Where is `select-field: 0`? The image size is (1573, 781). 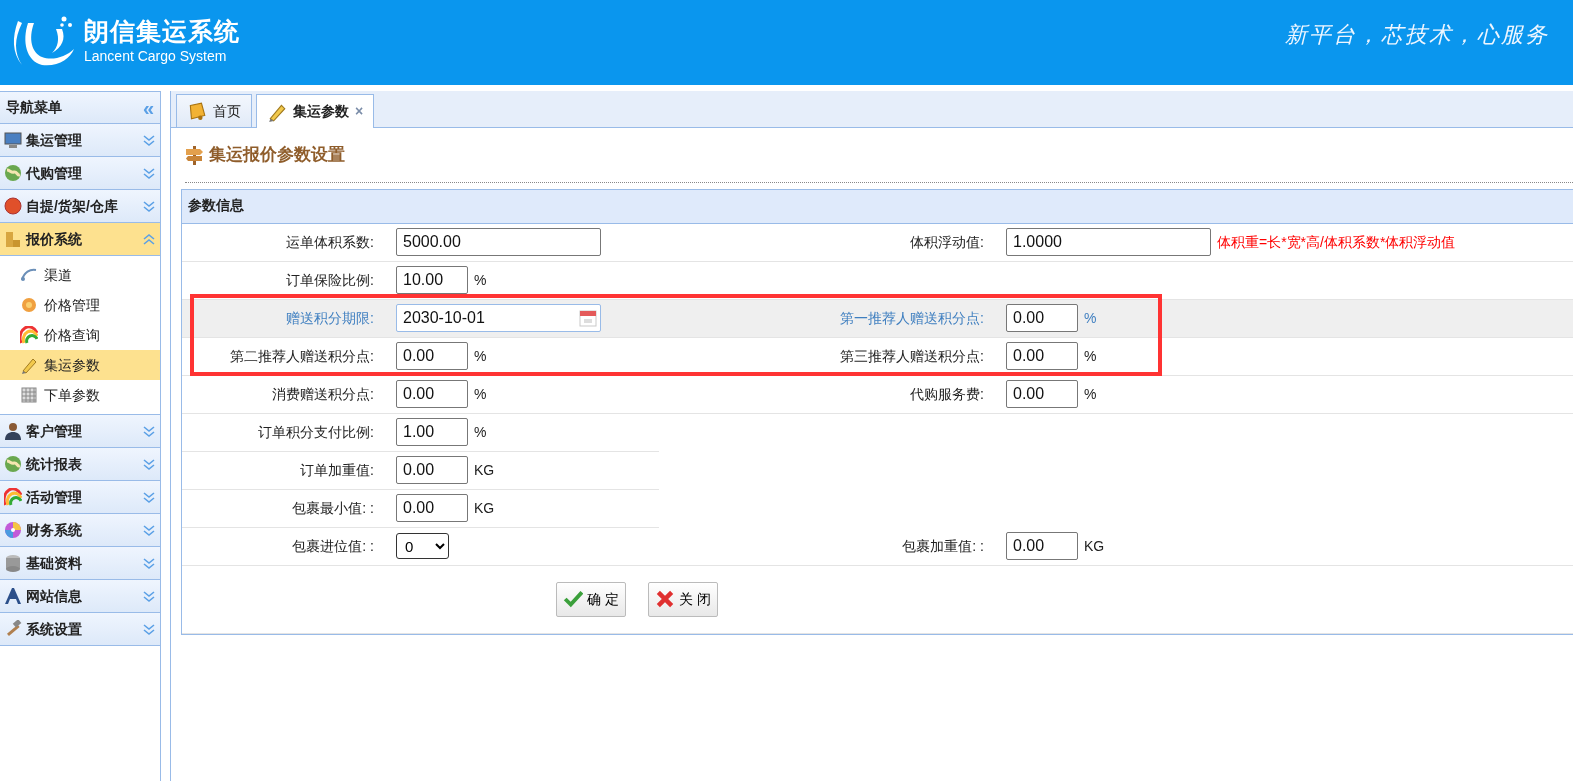 select-field: 0 is located at coordinates (422, 546).